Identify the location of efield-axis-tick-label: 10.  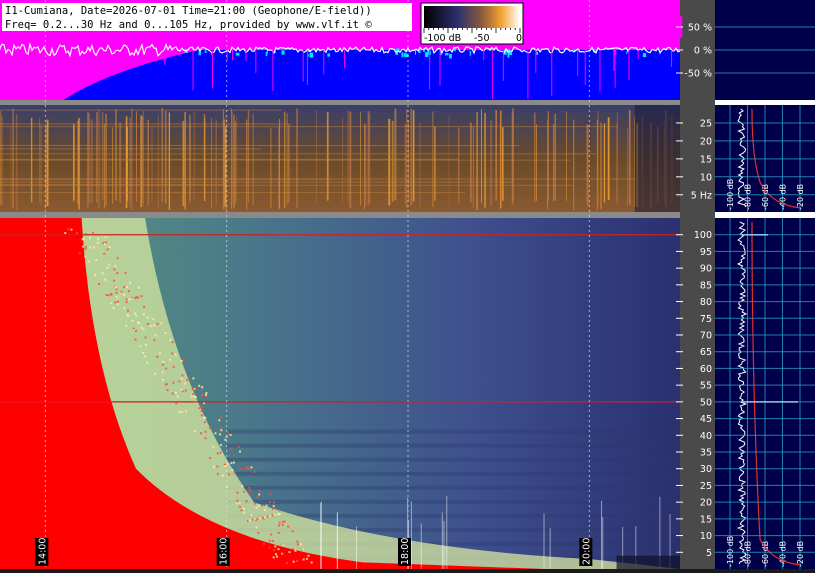
(706, 536).